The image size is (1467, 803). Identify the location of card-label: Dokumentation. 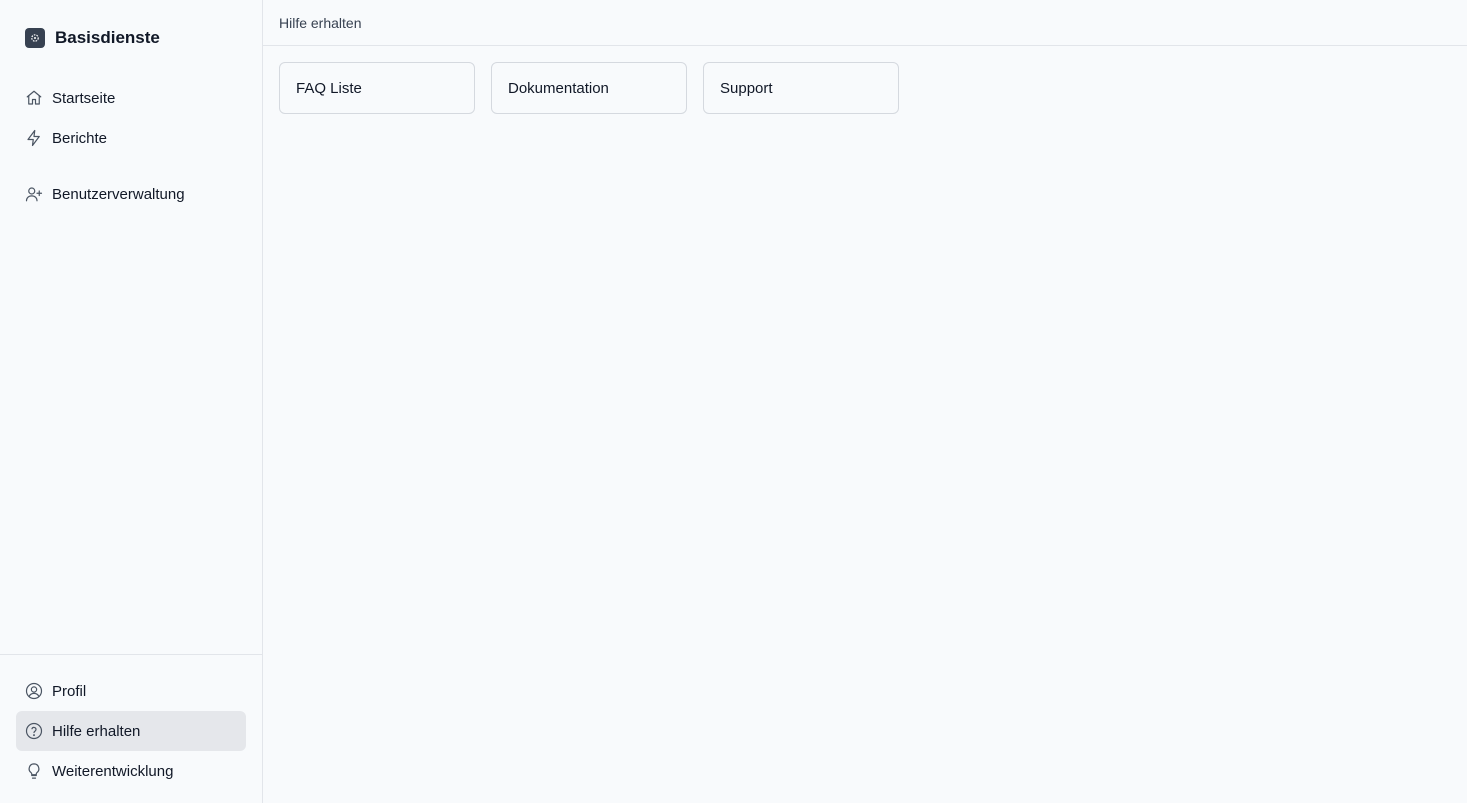
(558, 88).